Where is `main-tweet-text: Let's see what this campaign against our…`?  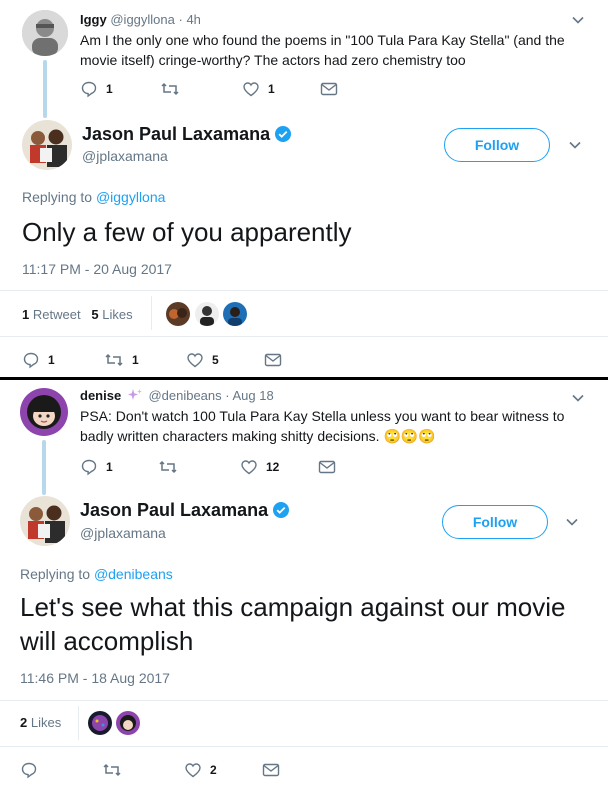 main-tweet-text: Let's see what this campaign against our… is located at coordinates (293, 624).